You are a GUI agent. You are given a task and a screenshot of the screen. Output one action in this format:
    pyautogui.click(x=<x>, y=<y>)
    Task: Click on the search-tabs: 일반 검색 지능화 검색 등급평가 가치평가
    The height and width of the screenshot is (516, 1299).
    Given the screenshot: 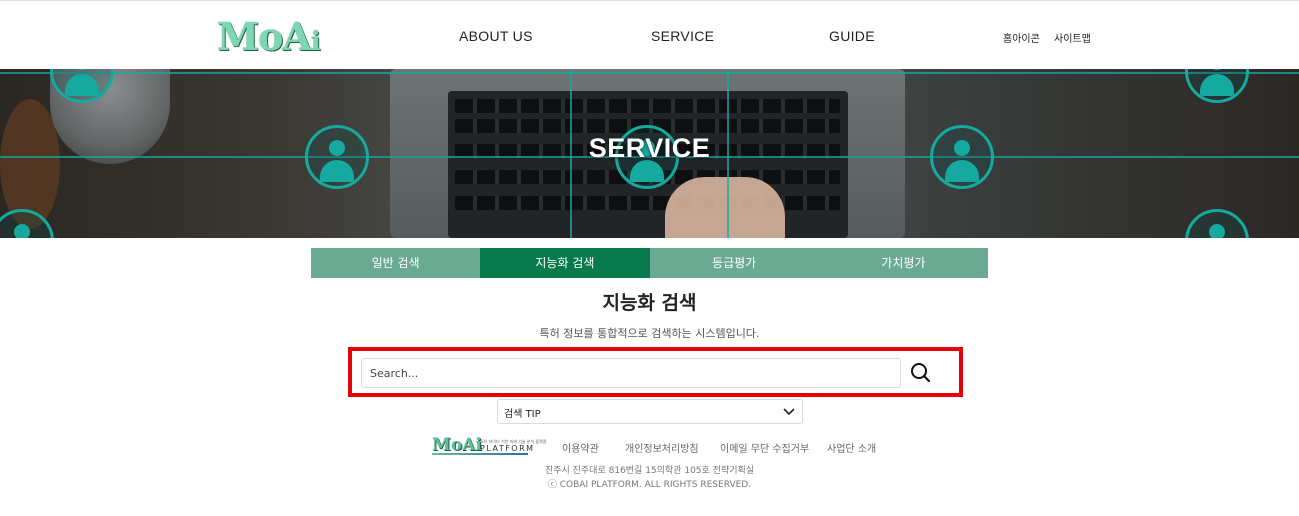 What is the action you would take?
    pyautogui.click(x=649, y=263)
    